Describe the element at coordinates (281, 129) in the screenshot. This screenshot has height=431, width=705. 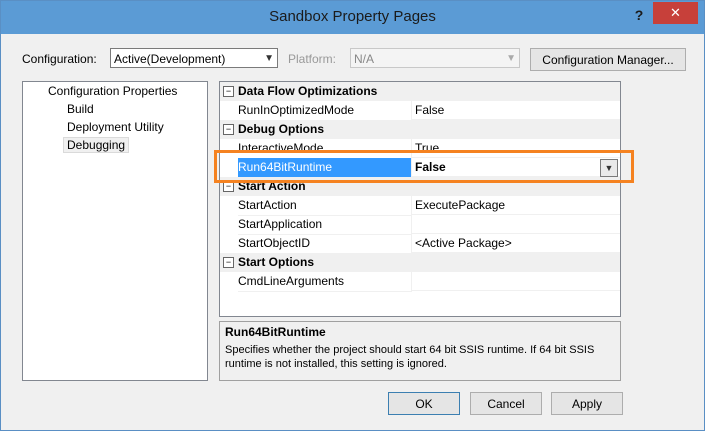
I see `category-label: Debug Options` at that location.